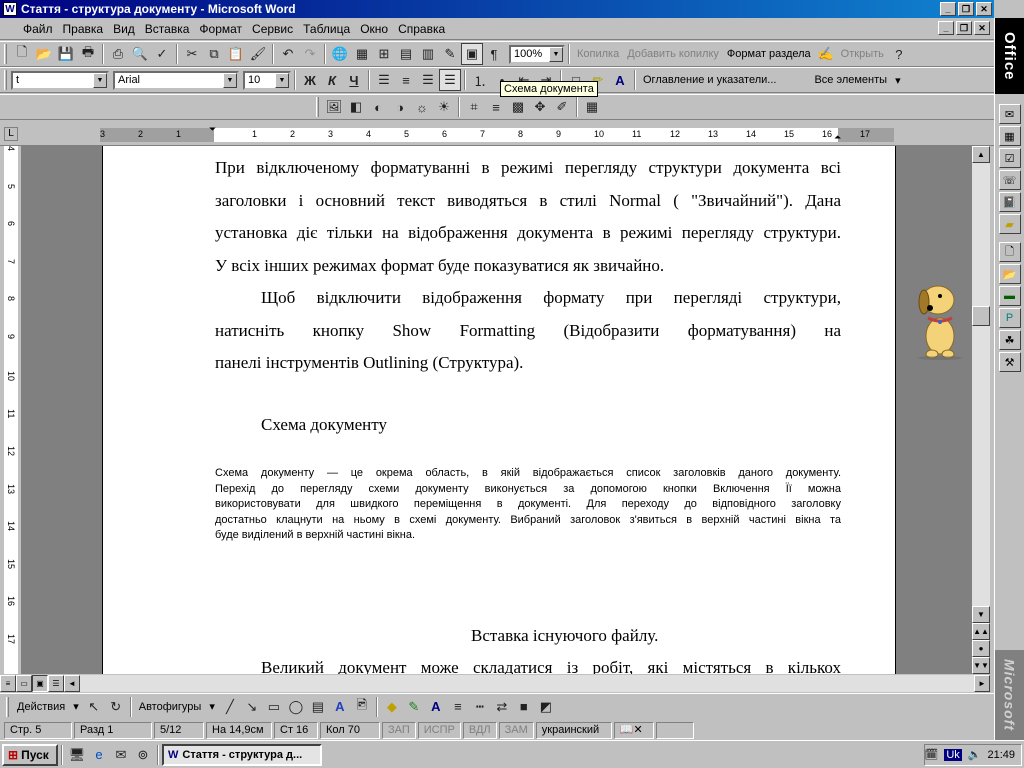  Describe the element at coordinates (537, 54) in the screenshot. I see `zoom-select: 100% ▼` at that location.